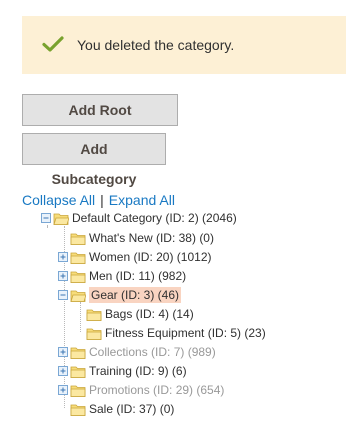  What do you see at coordinates (80, 317) in the screenshot?
I see `tree-guide-line` at bounding box center [80, 317].